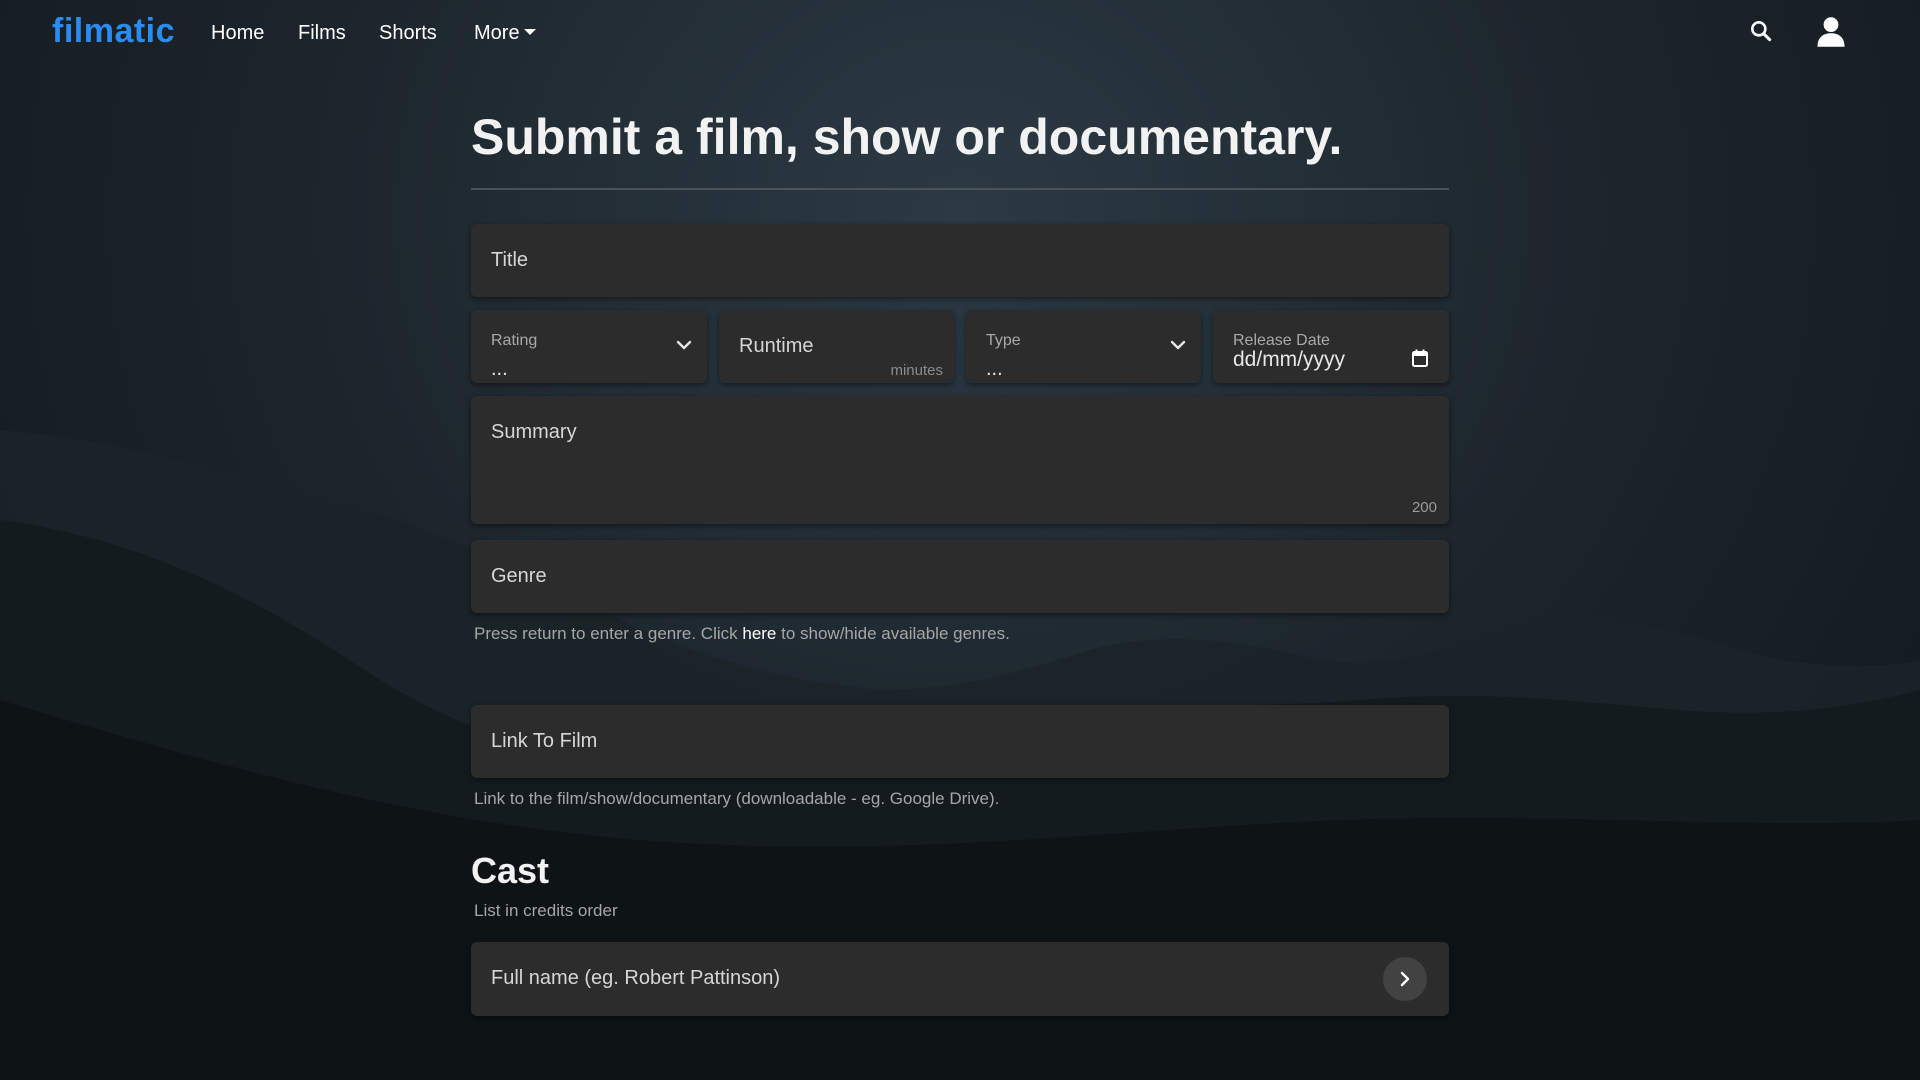 This screenshot has width=1920, height=1080. What do you see at coordinates (960, 979) in the screenshot?
I see `cast-name-input: Full name (eg. Robert Pattinson)` at bounding box center [960, 979].